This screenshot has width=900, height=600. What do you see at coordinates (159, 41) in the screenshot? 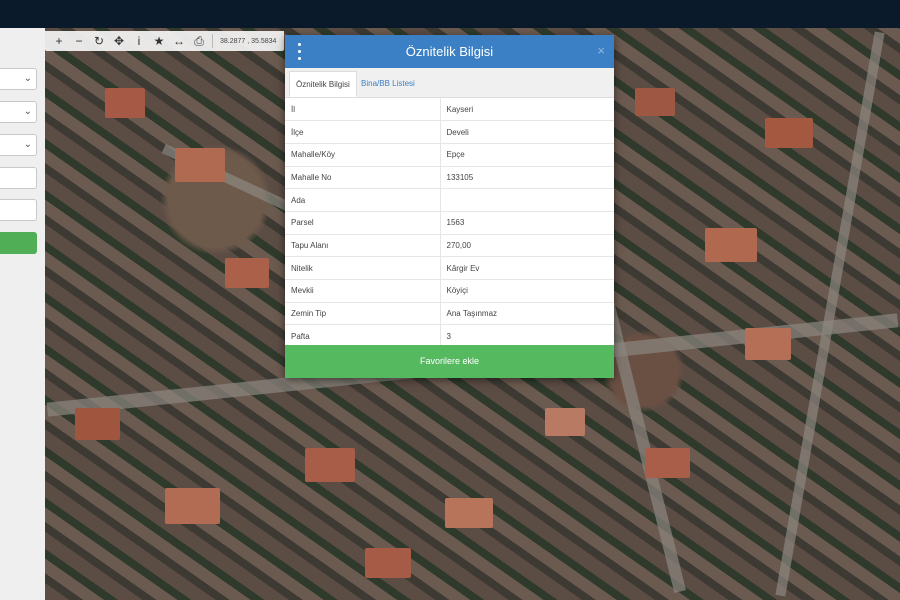
I see `star-icon: ★` at bounding box center [159, 41].